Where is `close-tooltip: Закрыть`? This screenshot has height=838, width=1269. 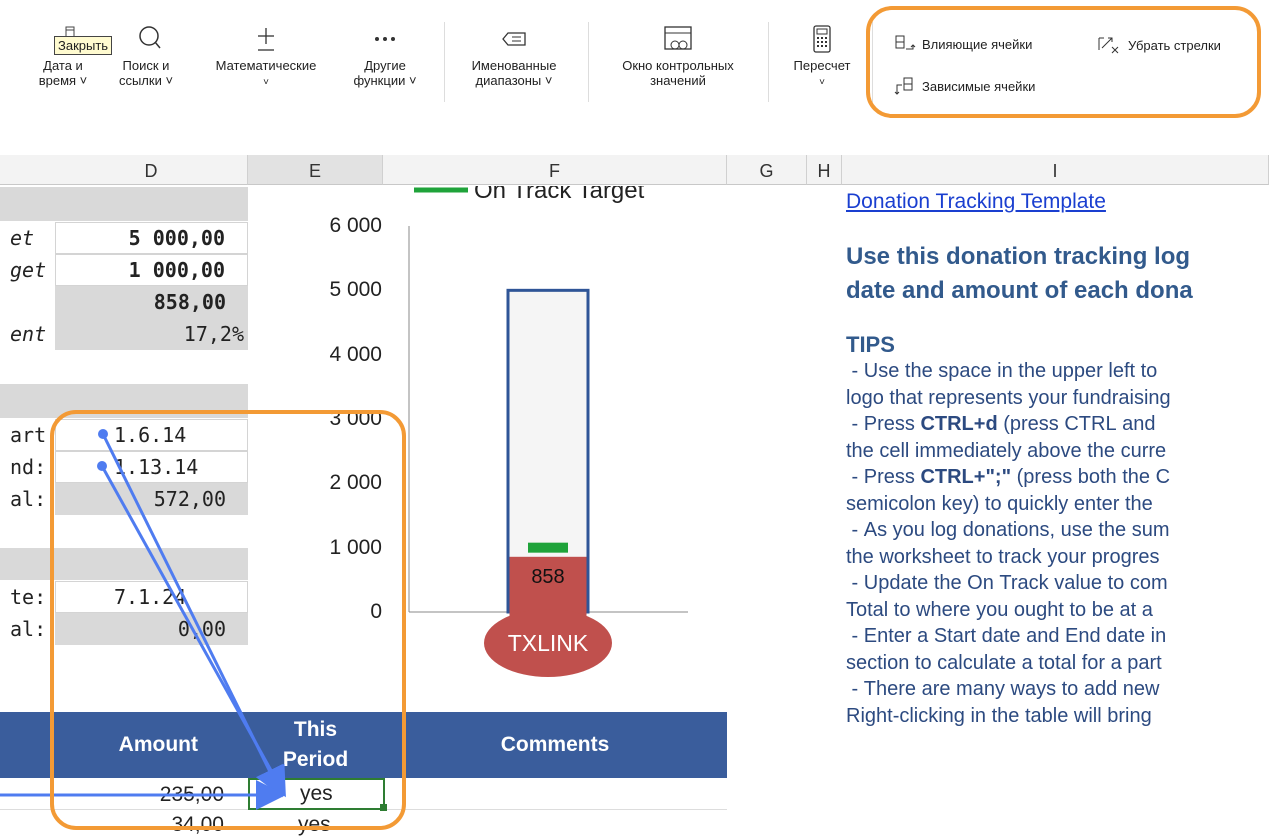 close-tooltip: Закрыть is located at coordinates (83, 45).